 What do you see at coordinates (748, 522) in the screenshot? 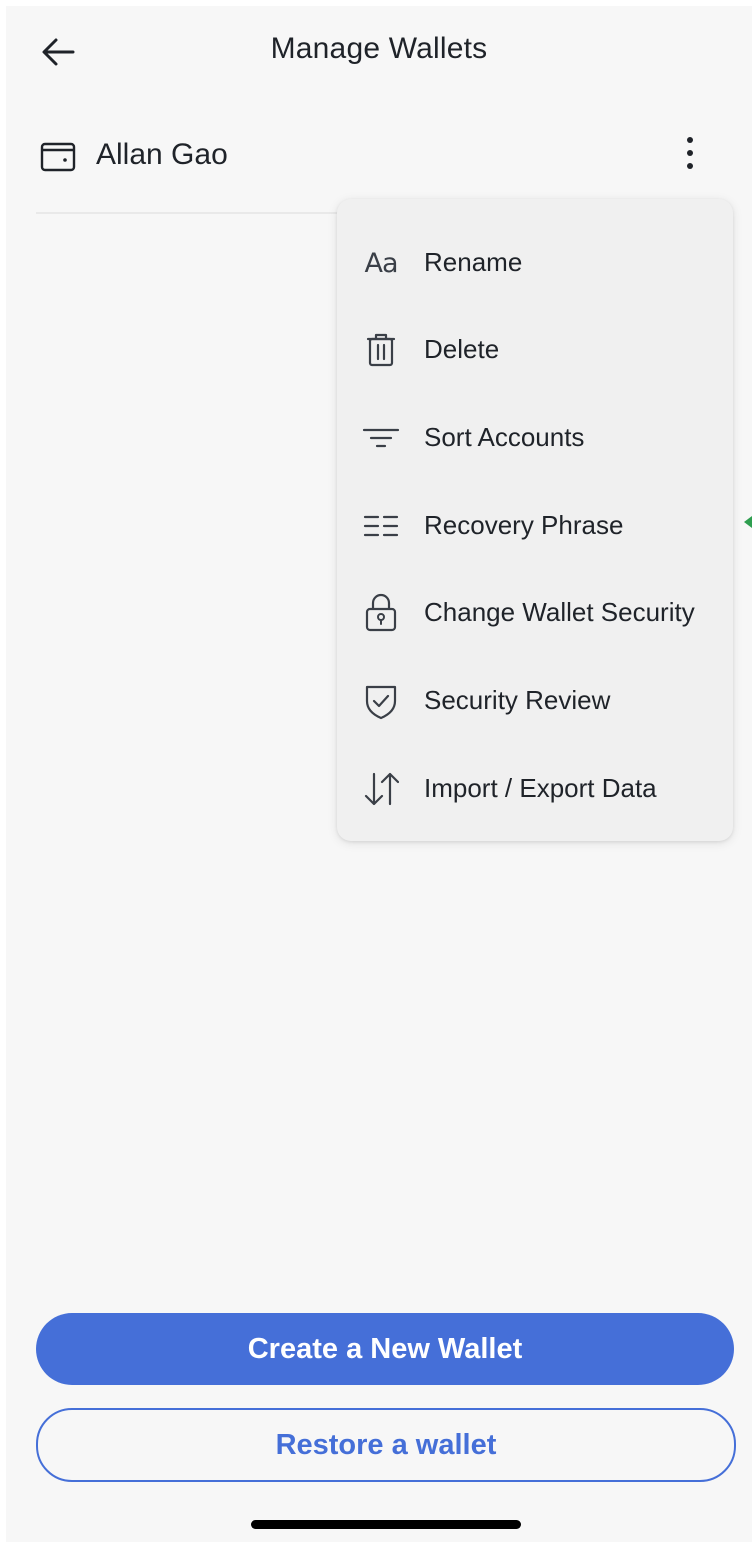
I see `edge-marker-icon` at bounding box center [748, 522].